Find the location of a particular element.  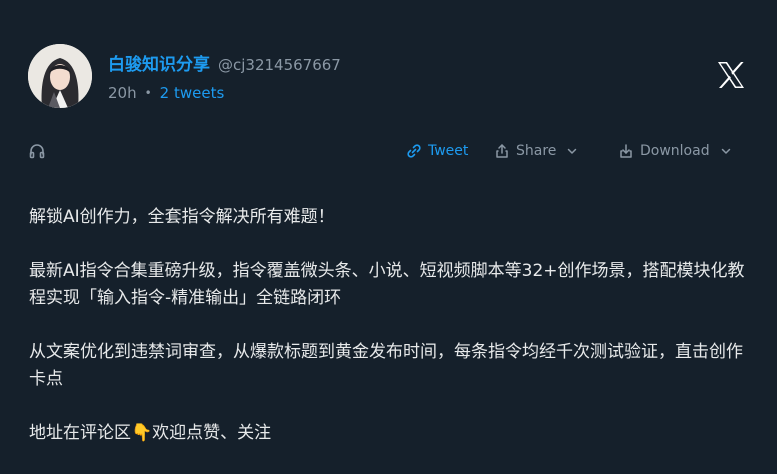

share-button: Share is located at coordinates (539, 151).